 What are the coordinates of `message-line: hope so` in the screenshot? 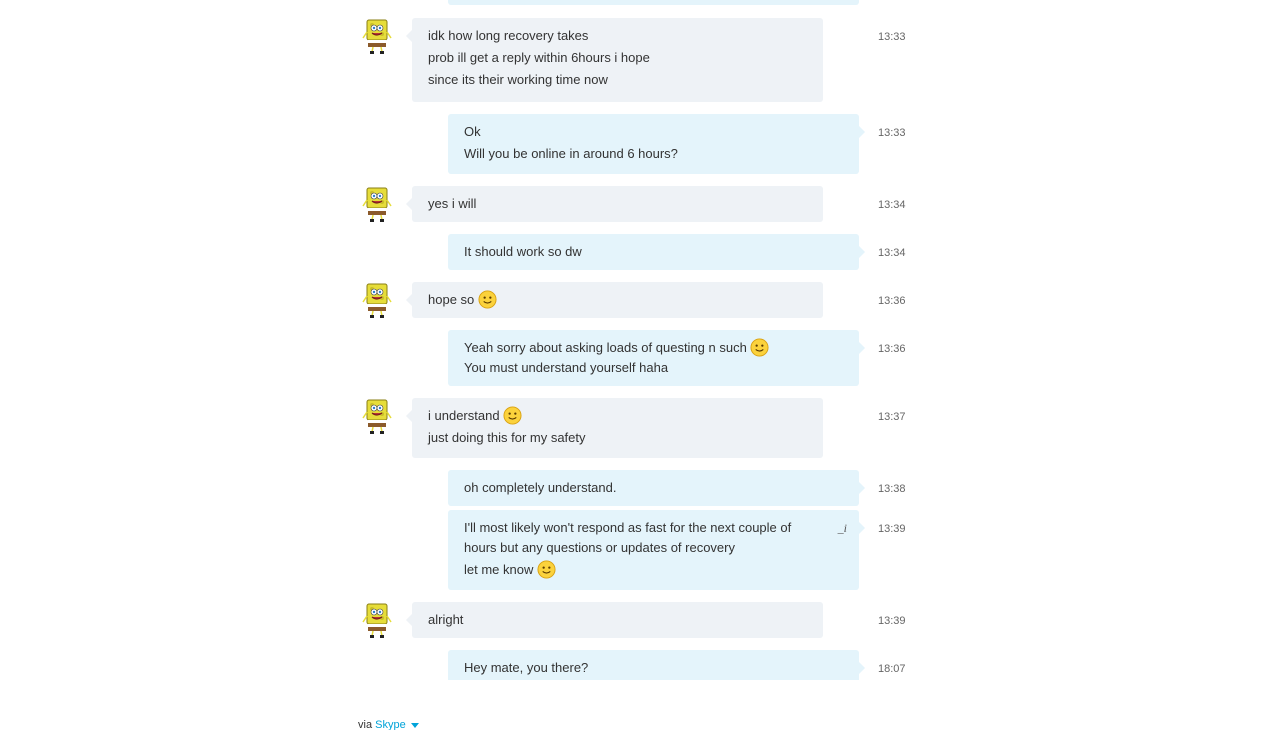 It's located at (617, 300).